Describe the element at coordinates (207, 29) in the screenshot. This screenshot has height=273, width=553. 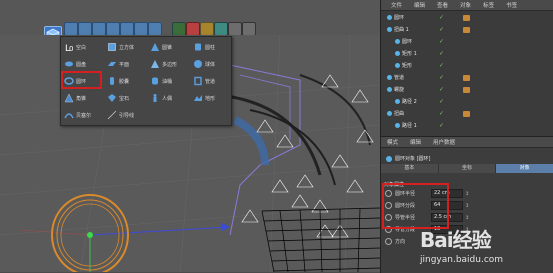
I see `toolbar-keyframe-button` at that location.